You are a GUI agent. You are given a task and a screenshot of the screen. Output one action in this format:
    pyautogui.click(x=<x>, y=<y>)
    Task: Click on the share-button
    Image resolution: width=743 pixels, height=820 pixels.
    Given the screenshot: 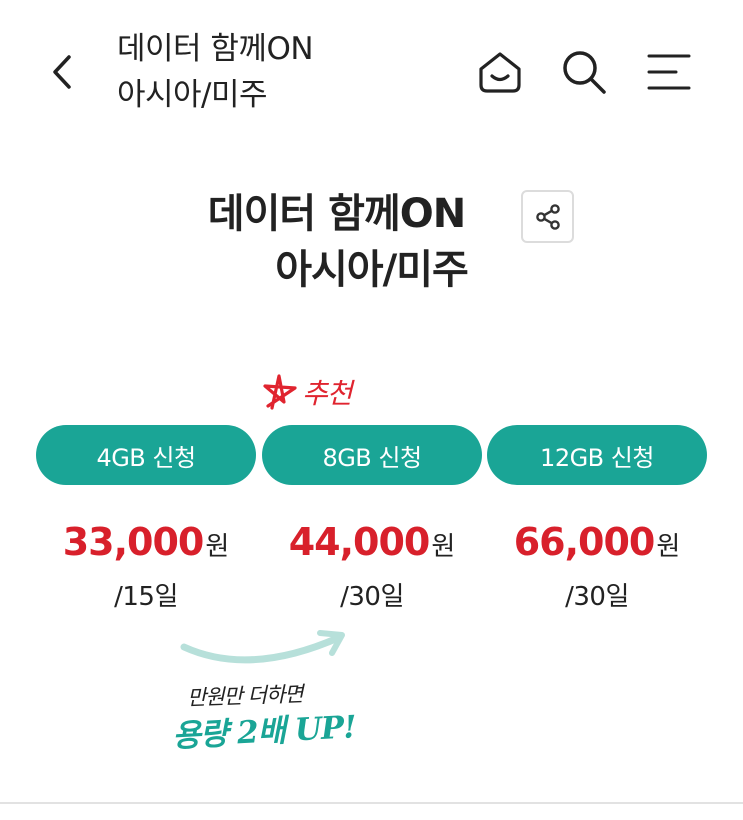 What is the action you would take?
    pyautogui.click(x=547, y=216)
    